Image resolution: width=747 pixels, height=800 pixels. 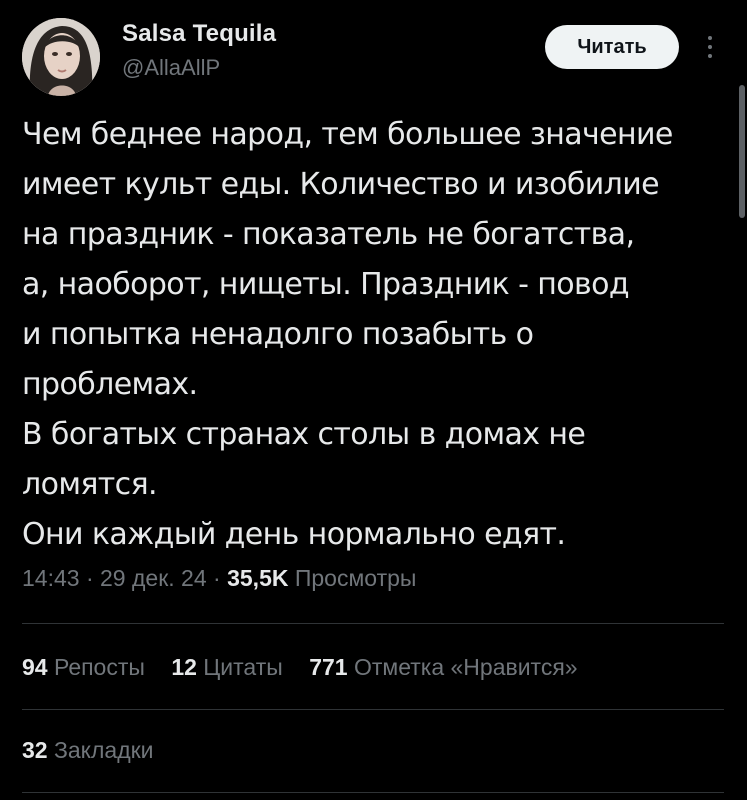 I want to click on reposts-count: 94, so click(x=35, y=667).